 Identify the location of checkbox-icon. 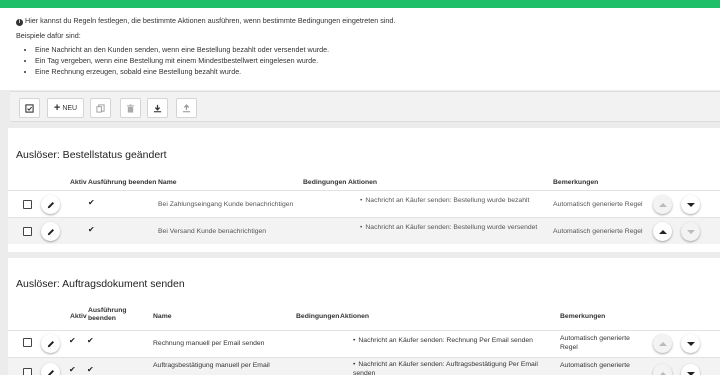
(29, 108).